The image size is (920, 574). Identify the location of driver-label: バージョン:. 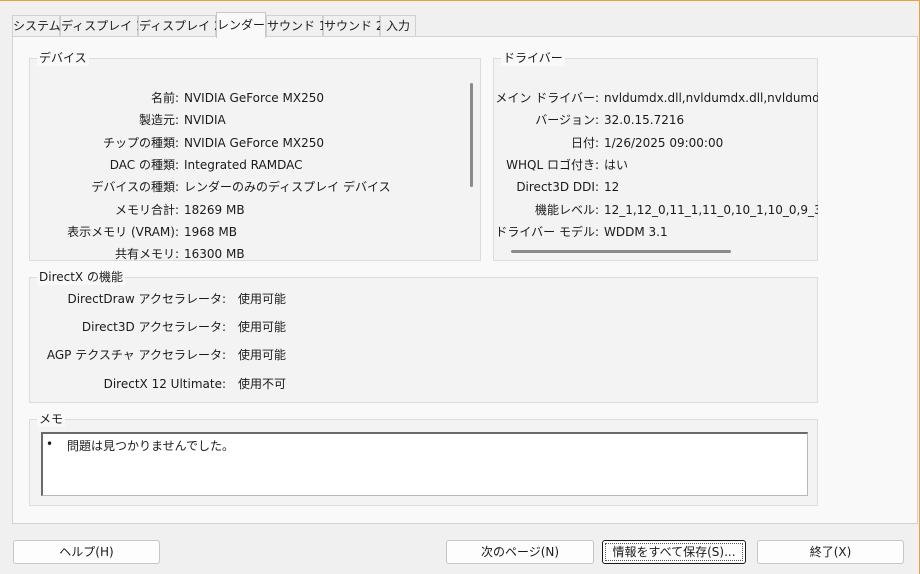
(567, 120).